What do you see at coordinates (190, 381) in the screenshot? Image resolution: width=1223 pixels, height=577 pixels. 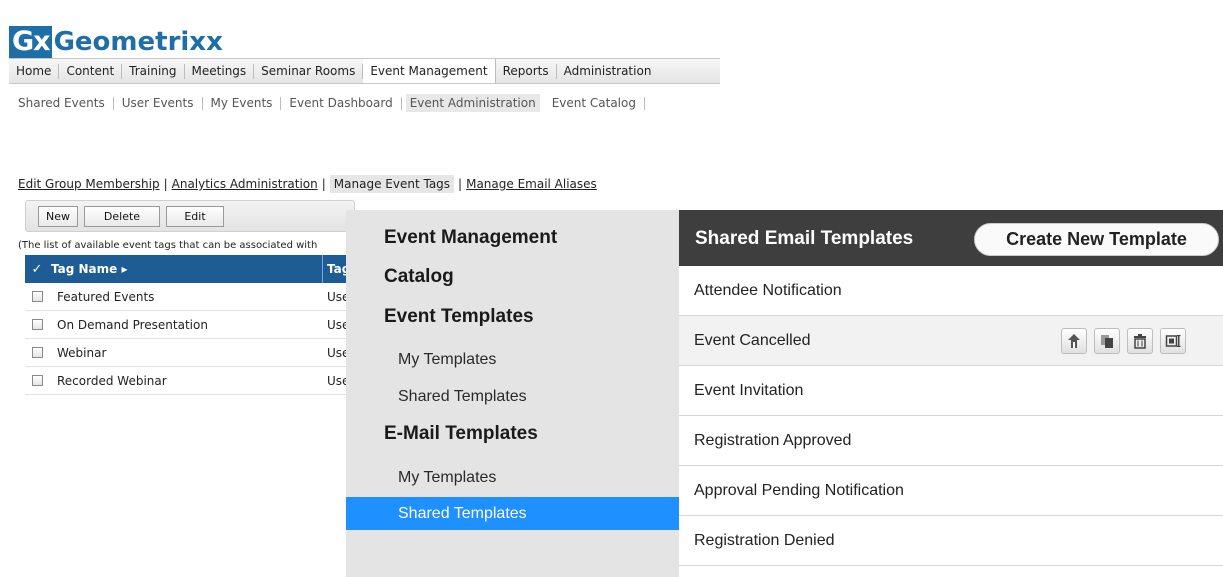 I see `table-row: Recorded Webinar Use` at bounding box center [190, 381].